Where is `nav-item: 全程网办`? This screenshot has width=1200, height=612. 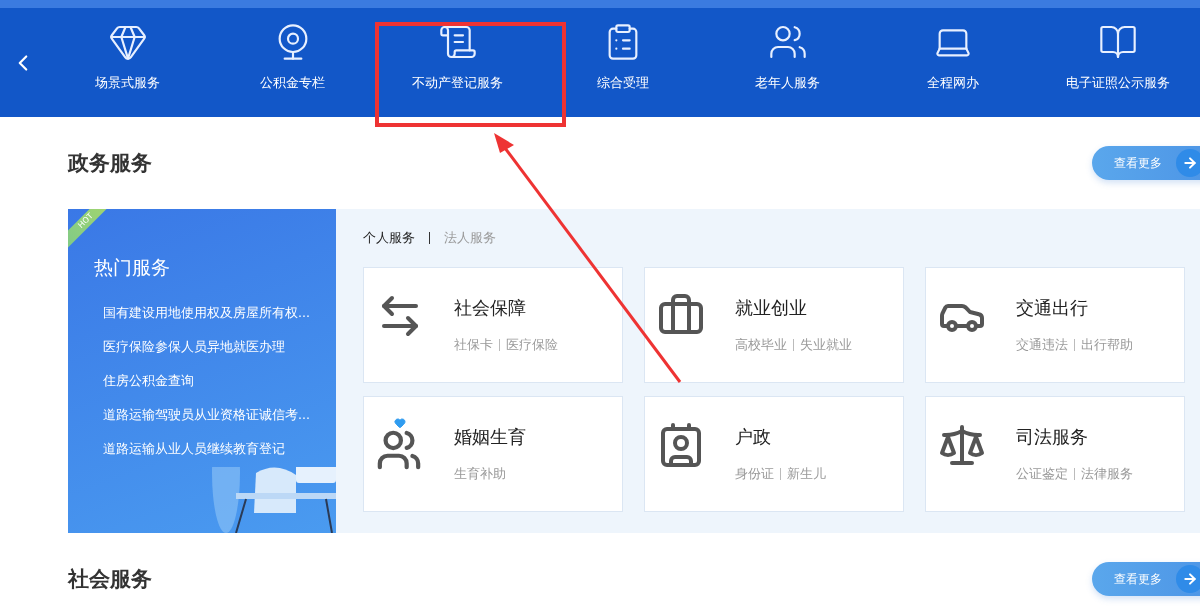 nav-item: 全程网办 is located at coordinates (952, 58).